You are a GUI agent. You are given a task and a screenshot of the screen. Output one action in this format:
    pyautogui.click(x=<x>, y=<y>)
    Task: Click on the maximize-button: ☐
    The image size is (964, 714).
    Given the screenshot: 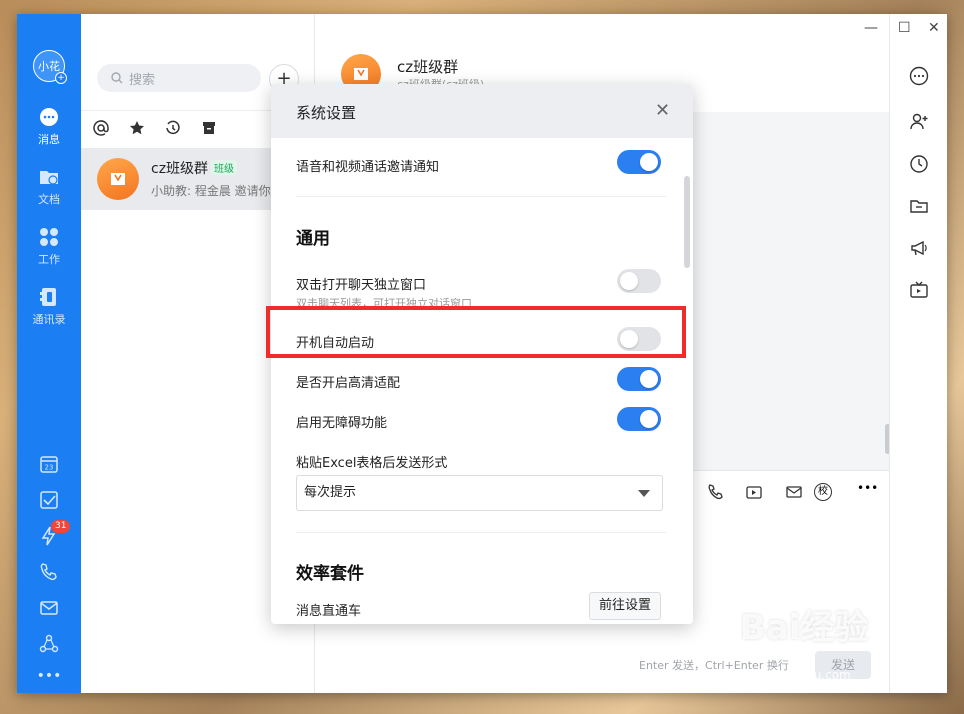 What is the action you would take?
    pyautogui.click(x=904, y=28)
    